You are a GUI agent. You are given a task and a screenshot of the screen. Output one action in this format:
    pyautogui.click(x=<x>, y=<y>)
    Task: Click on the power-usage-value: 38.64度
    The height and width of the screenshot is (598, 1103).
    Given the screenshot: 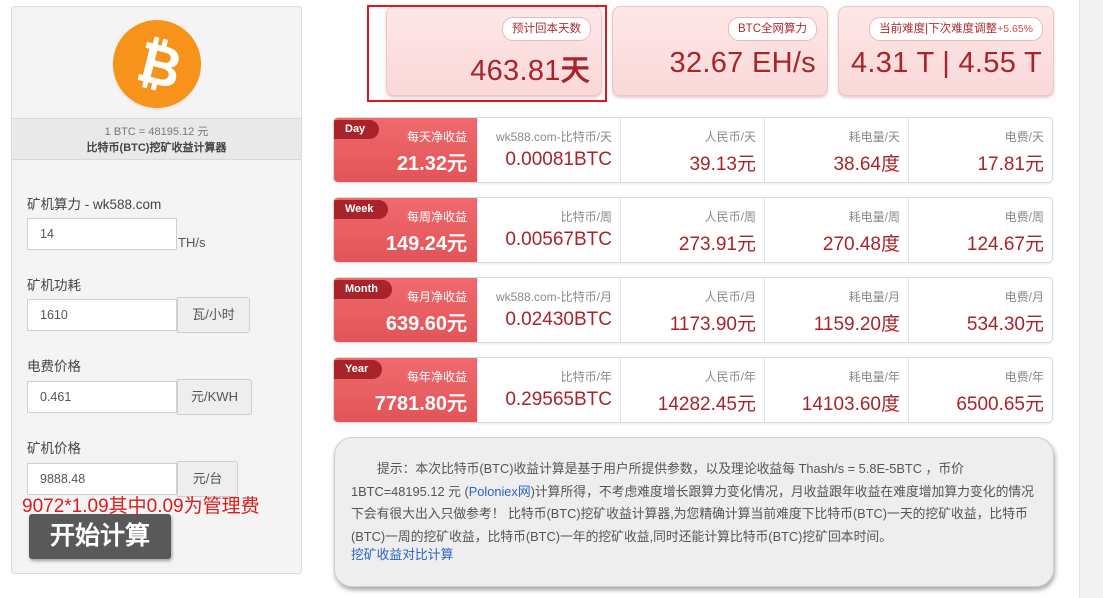 What is the action you would take?
    pyautogui.click(x=866, y=164)
    